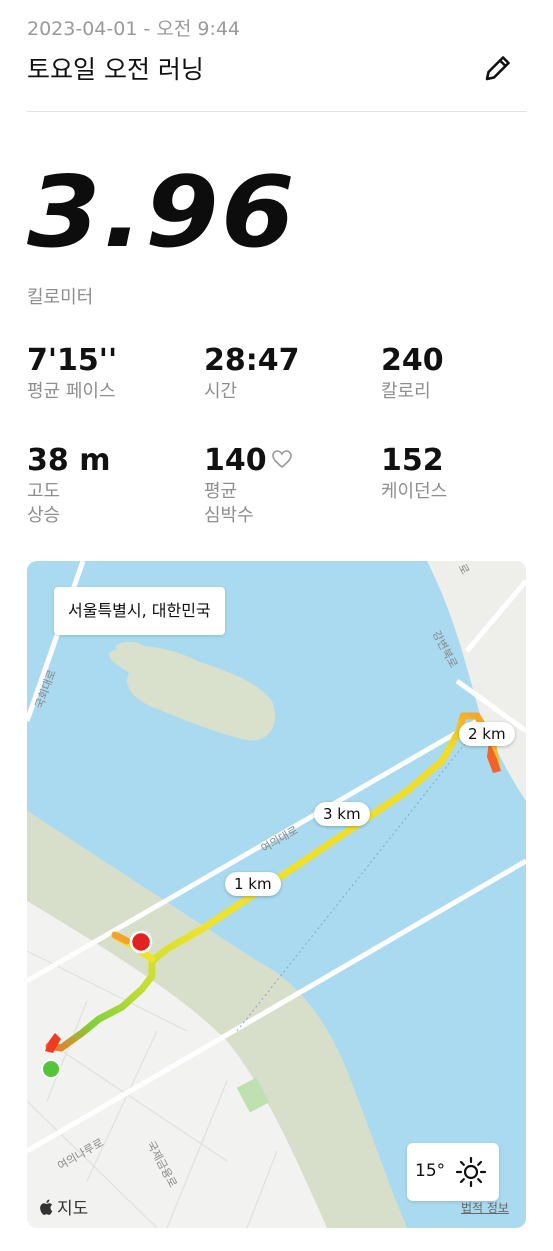  Describe the element at coordinates (235, 460) in the screenshot. I see `stat-value: 140` at that location.